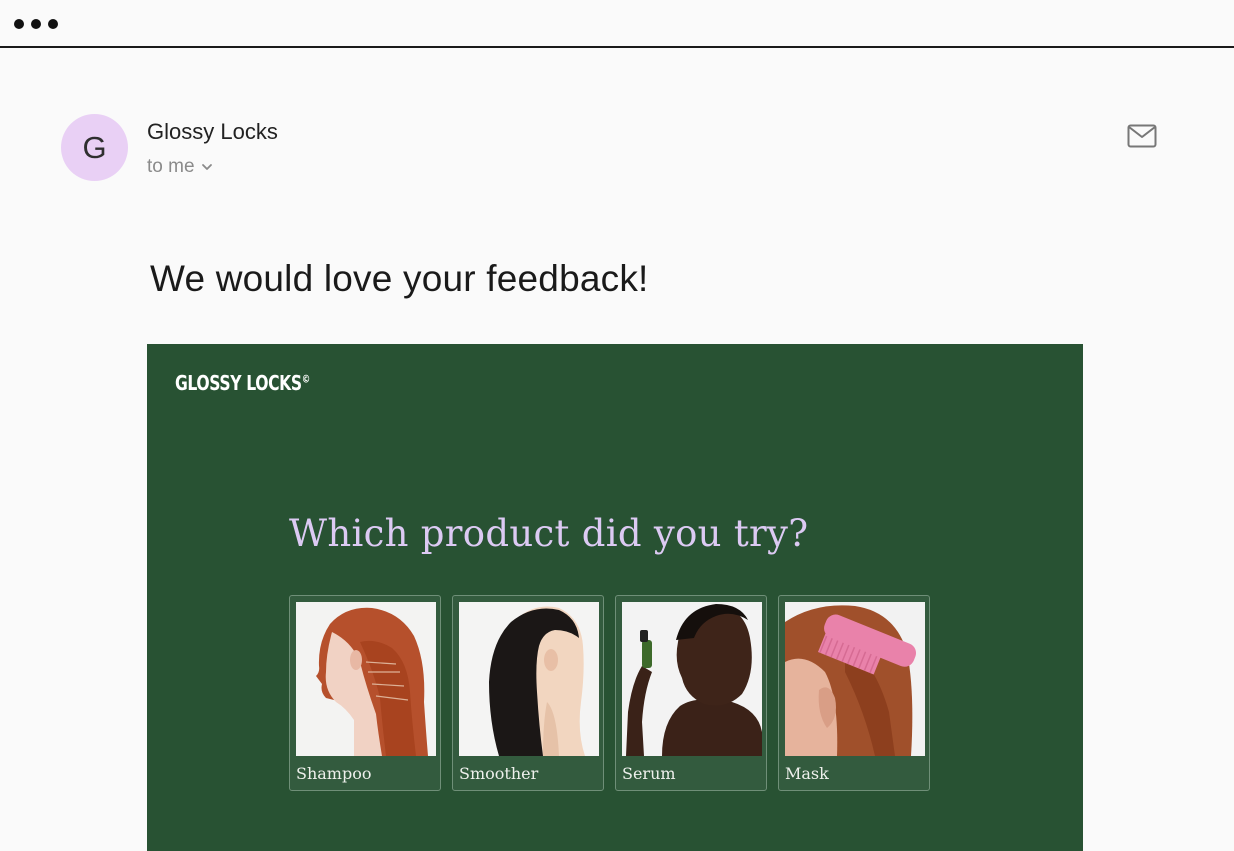 The height and width of the screenshot is (851, 1234). Describe the element at coordinates (617, 24) in the screenshot. I see `window-titlebar` at that location.